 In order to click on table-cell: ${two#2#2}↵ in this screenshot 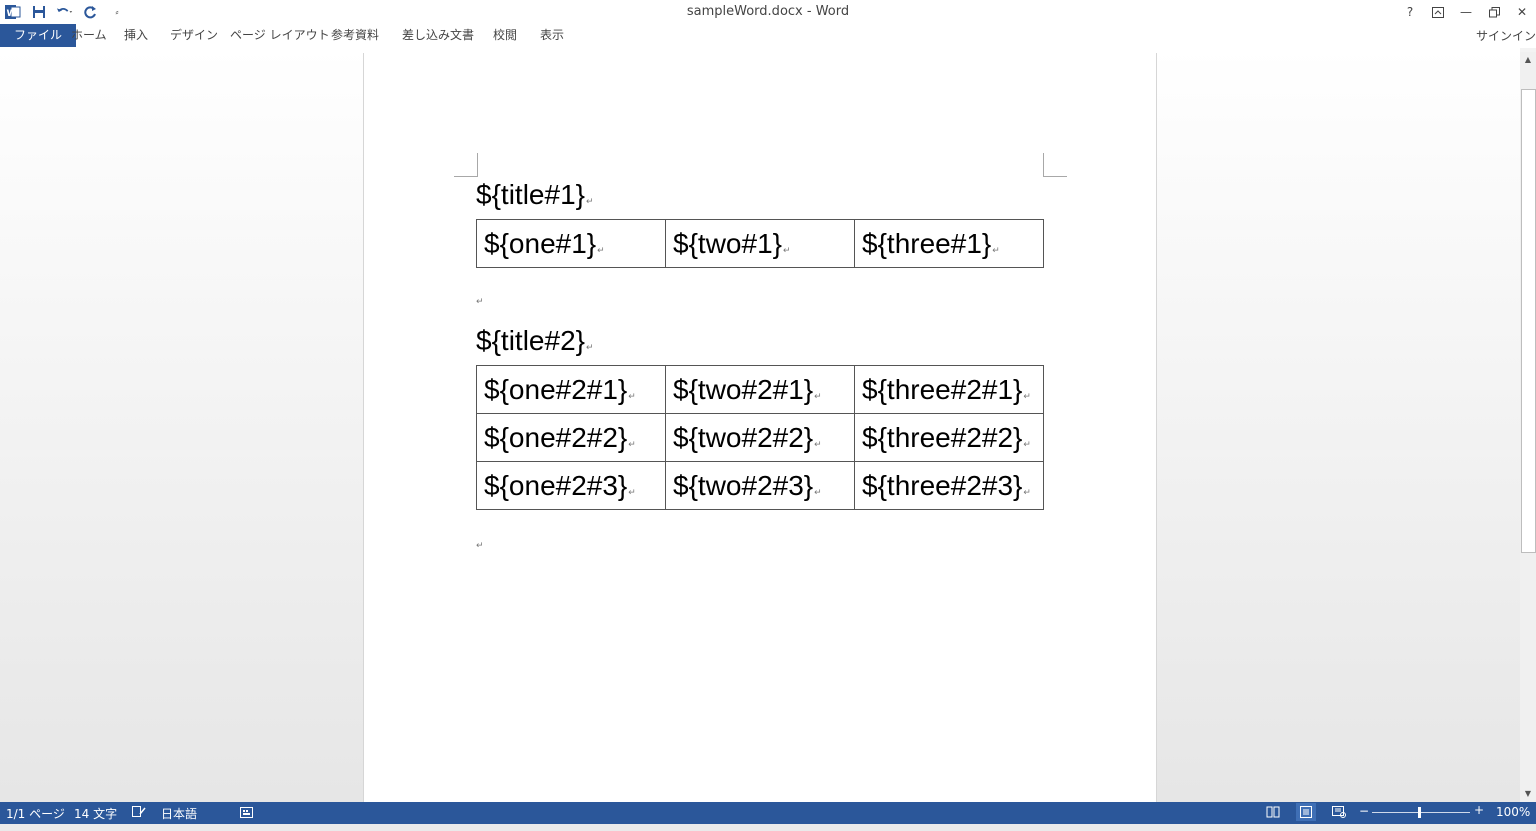, I will do `click(760, 437)`.